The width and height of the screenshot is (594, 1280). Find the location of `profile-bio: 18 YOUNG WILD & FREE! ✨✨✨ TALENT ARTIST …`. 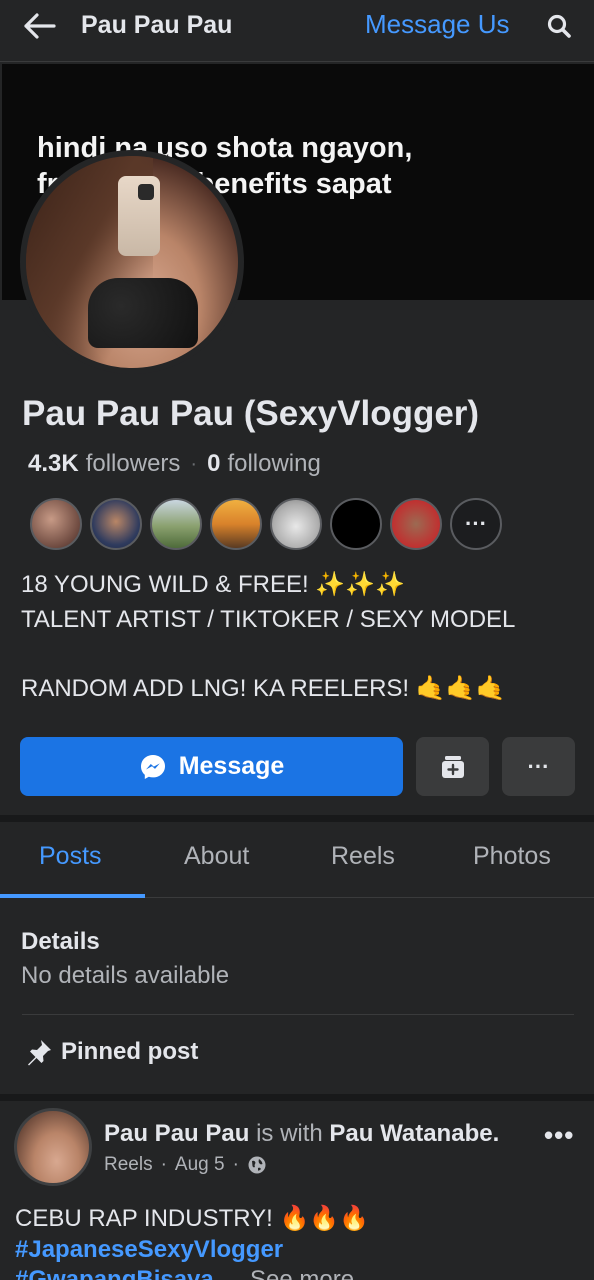

profile-bio: 18 YOUNG WILD & FREE! ✨✨✨ TALENT ARTIST … is located at coordinates (268, 636).